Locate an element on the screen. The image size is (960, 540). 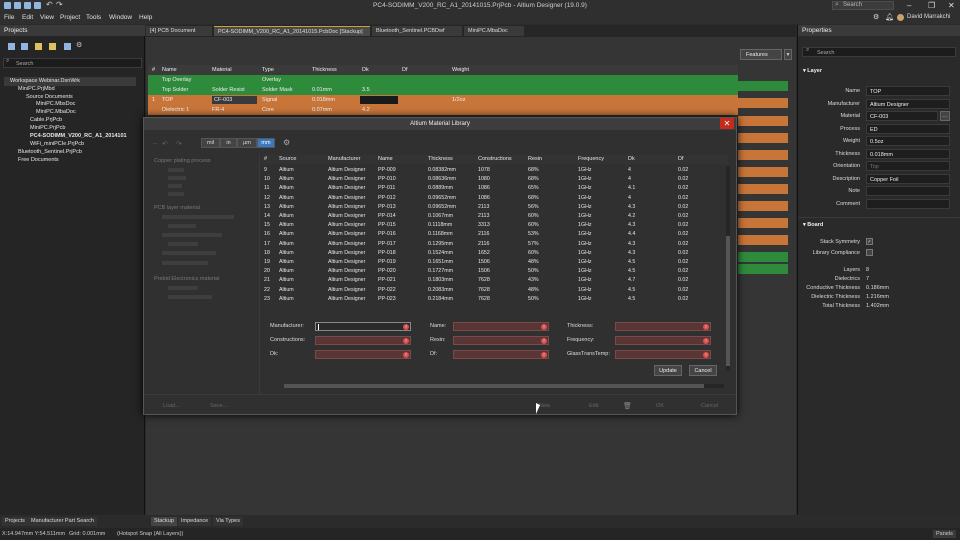
avatar is located at coordinates (900, 17).